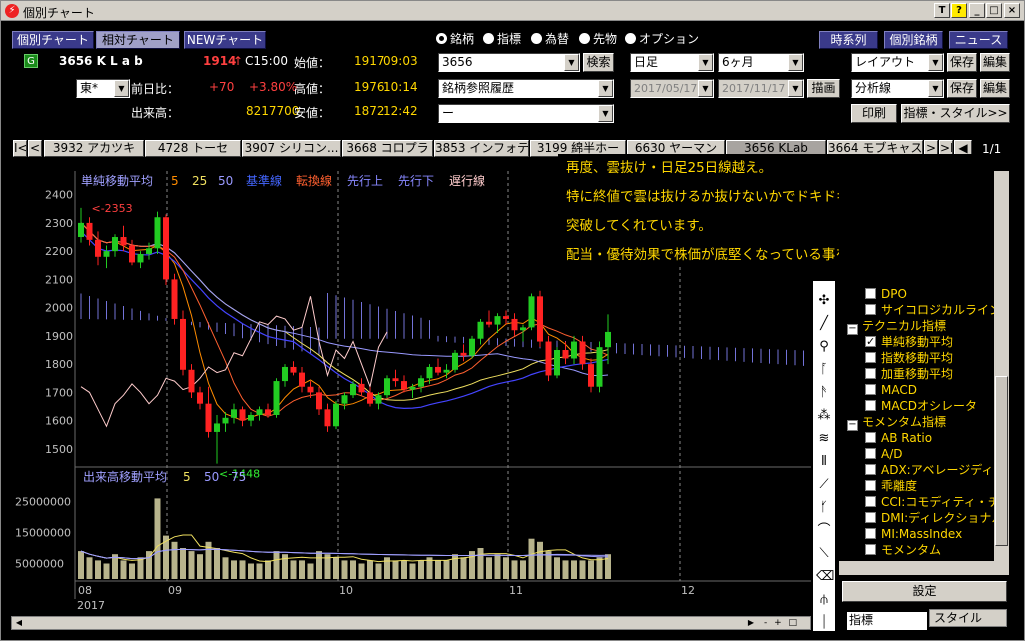 The width and height of the screenshot is (1025, 641). What do you see at coordinates (824, 600) in the screenshot?
I see `pitchfork-icon: ⫛` at bounding box center [824, 600].